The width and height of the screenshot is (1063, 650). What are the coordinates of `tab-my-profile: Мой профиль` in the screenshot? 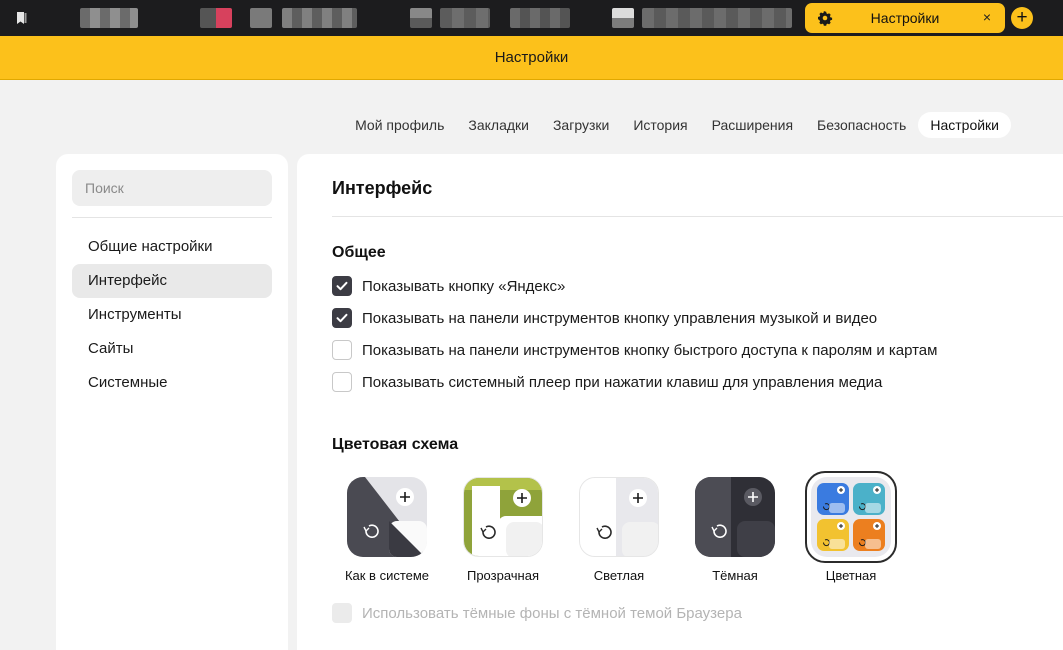 It's located at (399, 125).